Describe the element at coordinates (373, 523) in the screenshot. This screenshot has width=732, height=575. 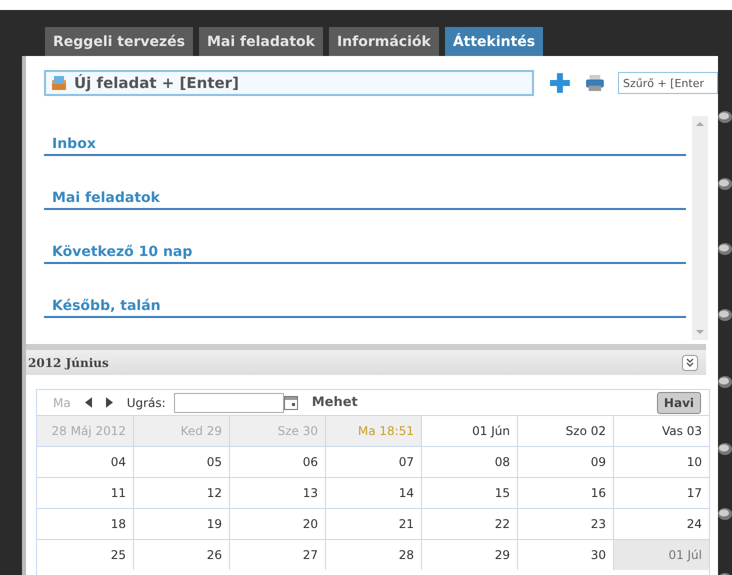
I see `day-cell: 21` at that location.